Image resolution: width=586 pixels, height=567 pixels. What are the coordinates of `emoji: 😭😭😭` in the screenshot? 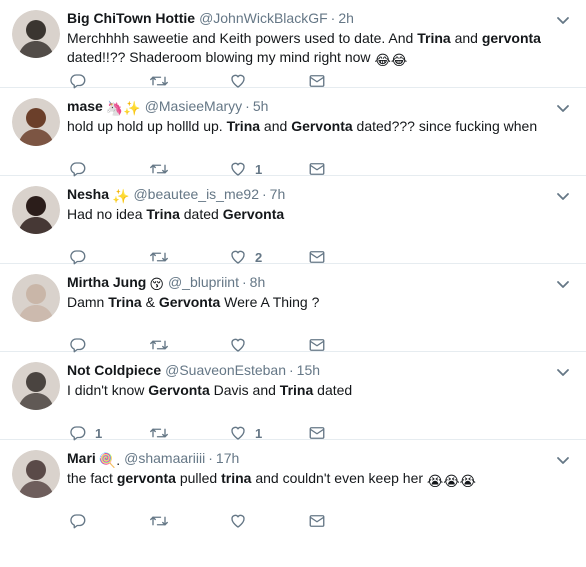 It's located at (451, 481).